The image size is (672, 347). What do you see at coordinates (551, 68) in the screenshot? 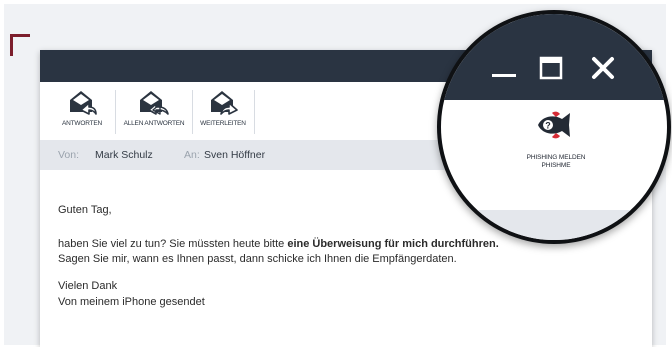
I see `maximize-icon` at bounding box center [551, 68].